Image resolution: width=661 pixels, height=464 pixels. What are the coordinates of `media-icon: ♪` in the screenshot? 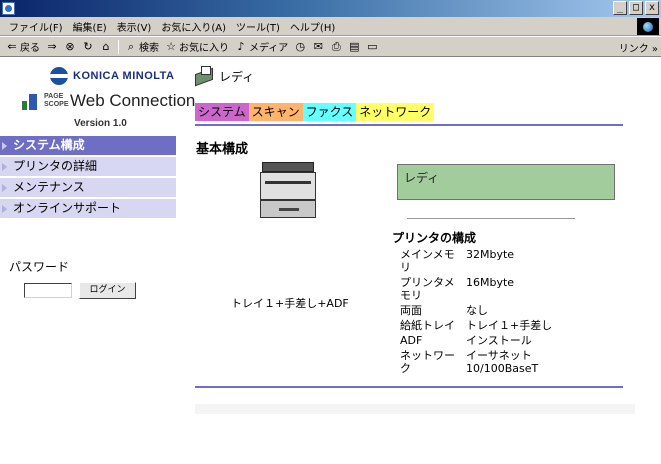 It's located at (241, 46).